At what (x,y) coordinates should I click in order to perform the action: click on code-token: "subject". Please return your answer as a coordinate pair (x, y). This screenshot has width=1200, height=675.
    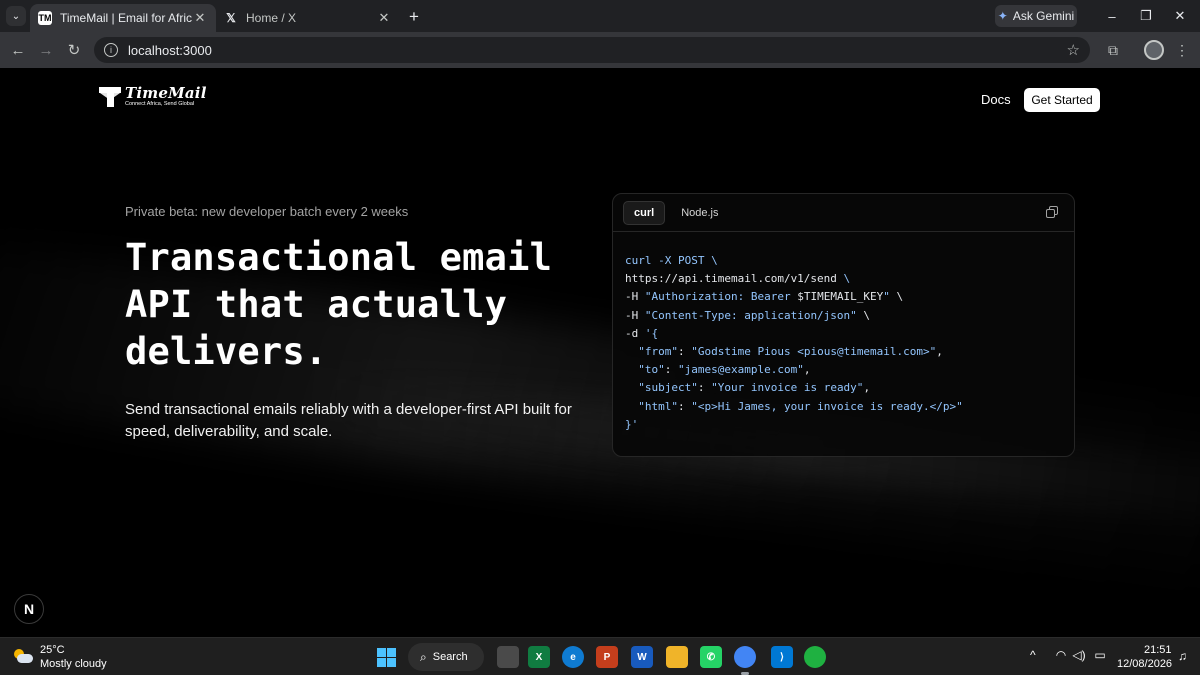
    Looking at the image, I should click on (668, 388).